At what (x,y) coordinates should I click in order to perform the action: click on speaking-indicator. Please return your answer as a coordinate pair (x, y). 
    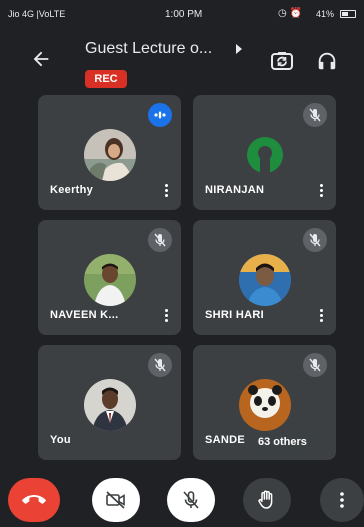
    Looking at the image, I should click on (160, 115).